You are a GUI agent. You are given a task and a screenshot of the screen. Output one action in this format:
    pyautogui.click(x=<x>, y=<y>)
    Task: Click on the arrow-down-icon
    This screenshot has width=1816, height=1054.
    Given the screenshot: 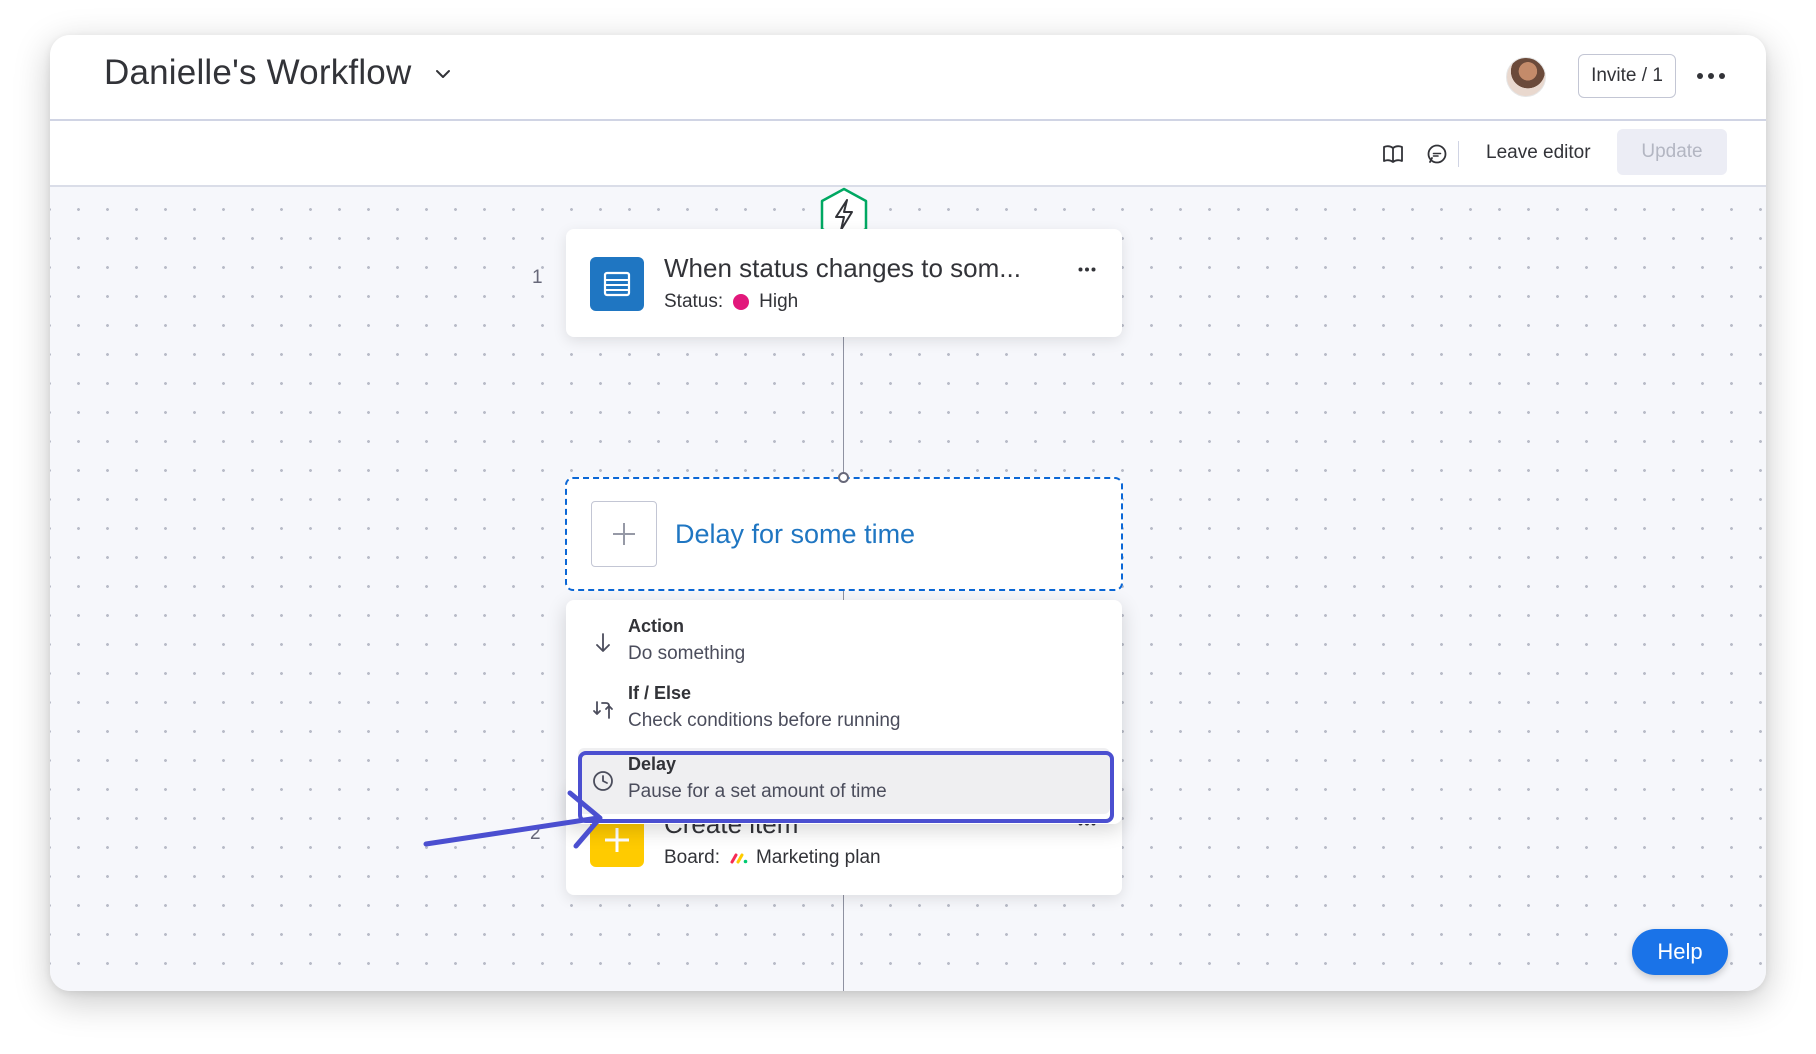 What is the action you would take?
    pyautogui.click(x=603, y=642)
    